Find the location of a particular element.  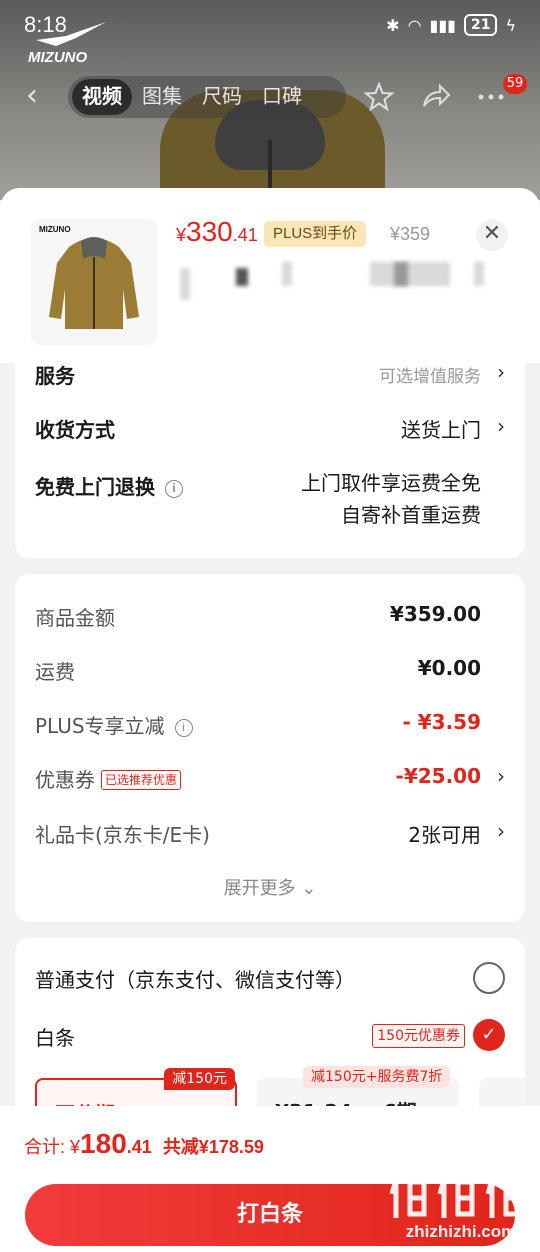

total-label: 合计: is located at coordinates (45, 1147).